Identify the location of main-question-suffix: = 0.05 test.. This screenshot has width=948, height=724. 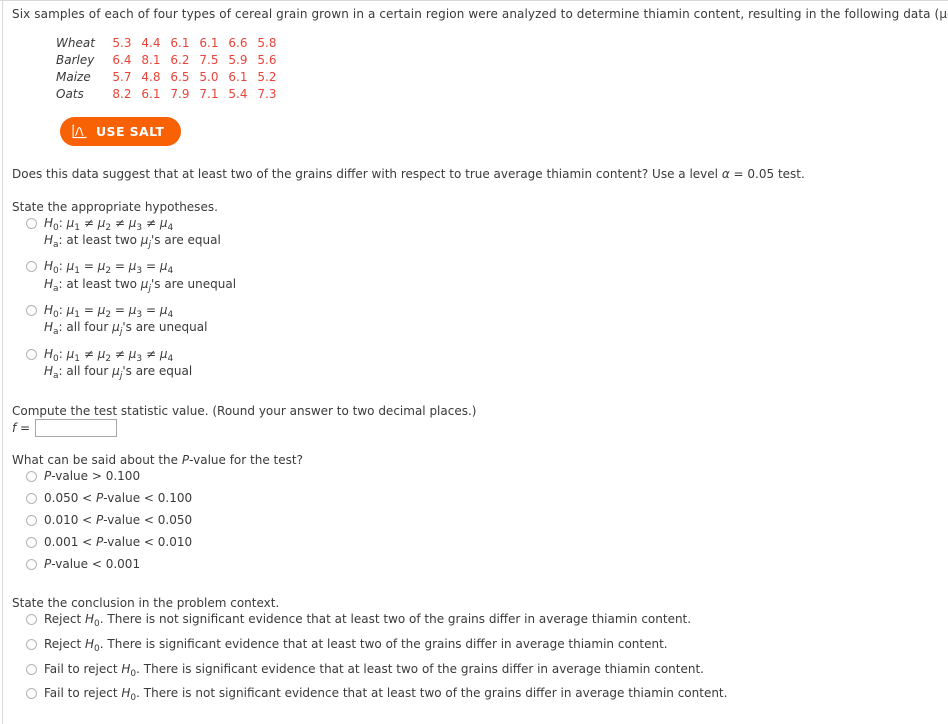
(767, 174).